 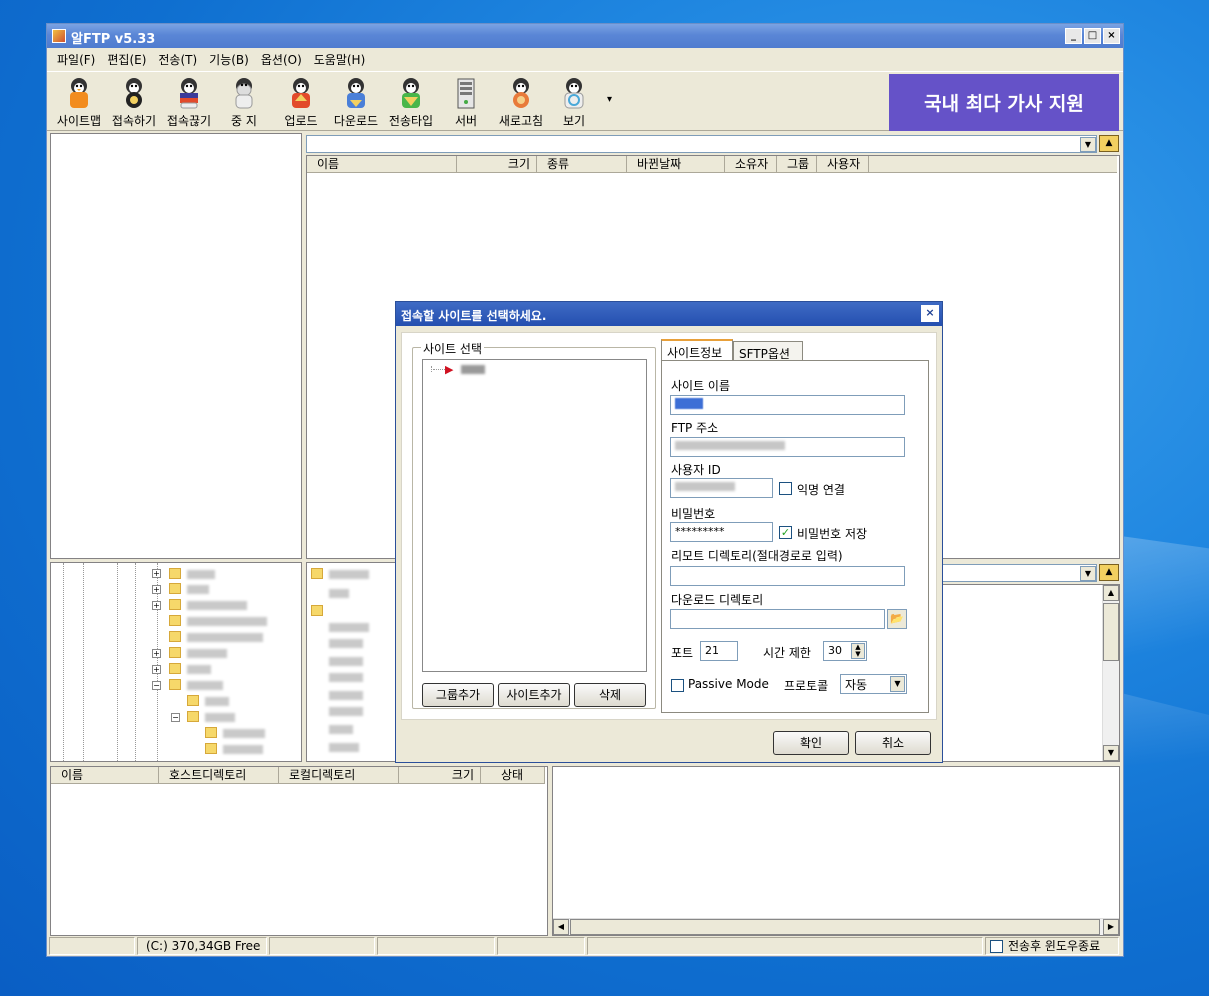 What do you see at coordinates (787, 576) in the screenshot?
I see `remote-dir-field` at bounding box center [787, 576].